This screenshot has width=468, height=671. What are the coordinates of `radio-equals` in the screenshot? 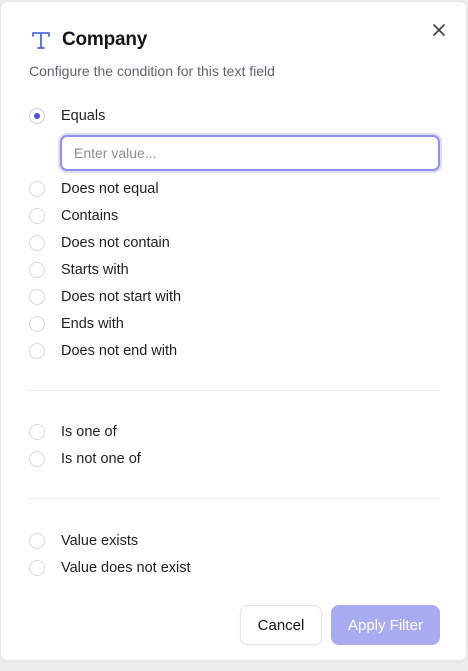 It's located at (37, 115).